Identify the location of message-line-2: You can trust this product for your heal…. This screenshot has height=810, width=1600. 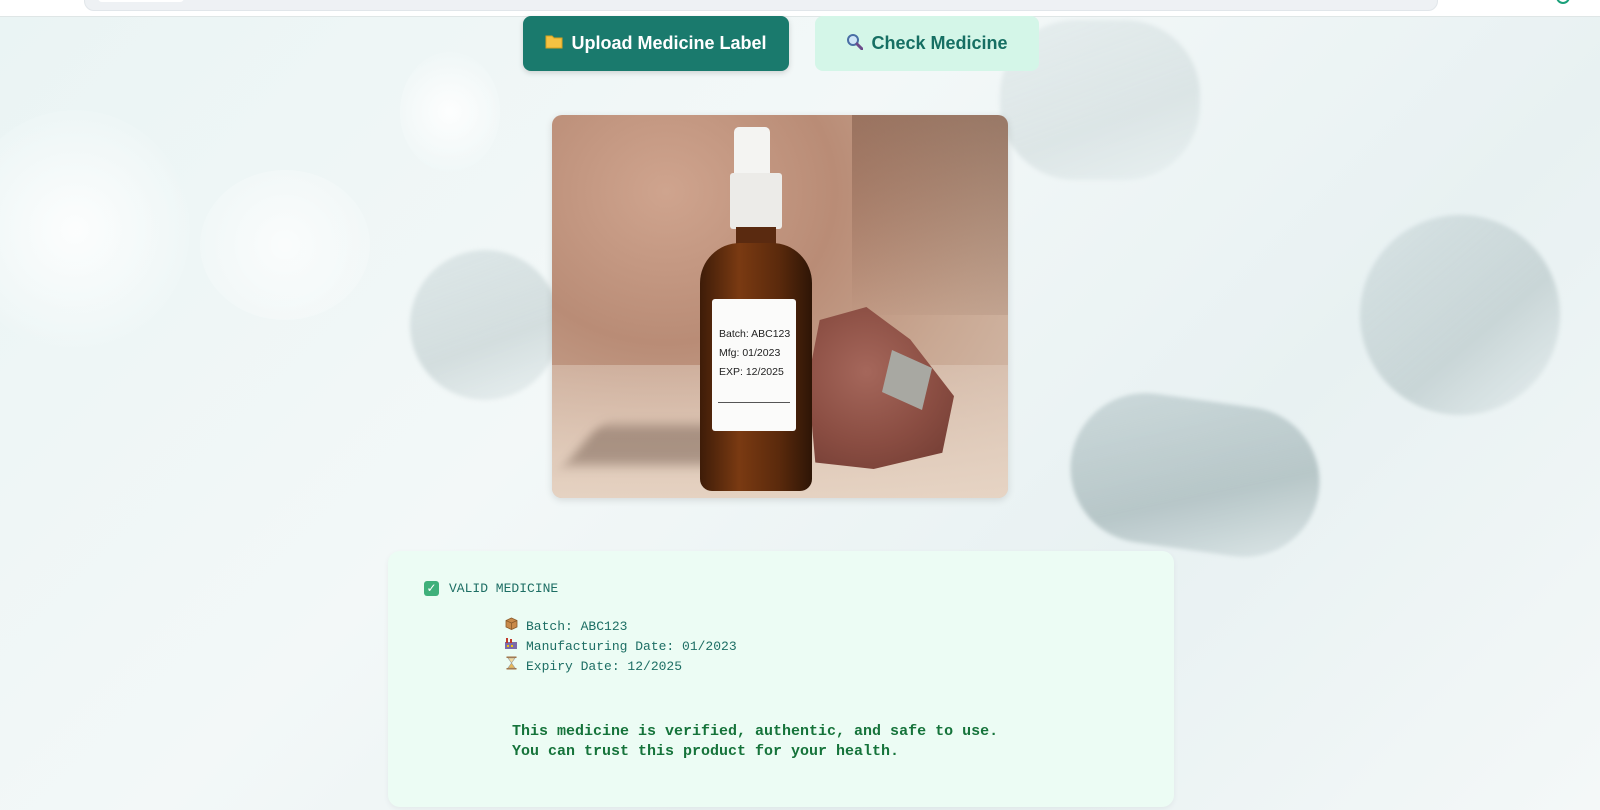
(706, 751).